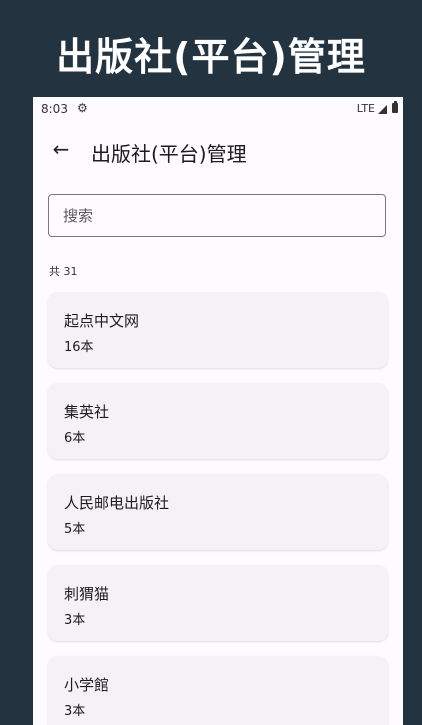  I want to click on status-time: 8:03, so click(54, 109).